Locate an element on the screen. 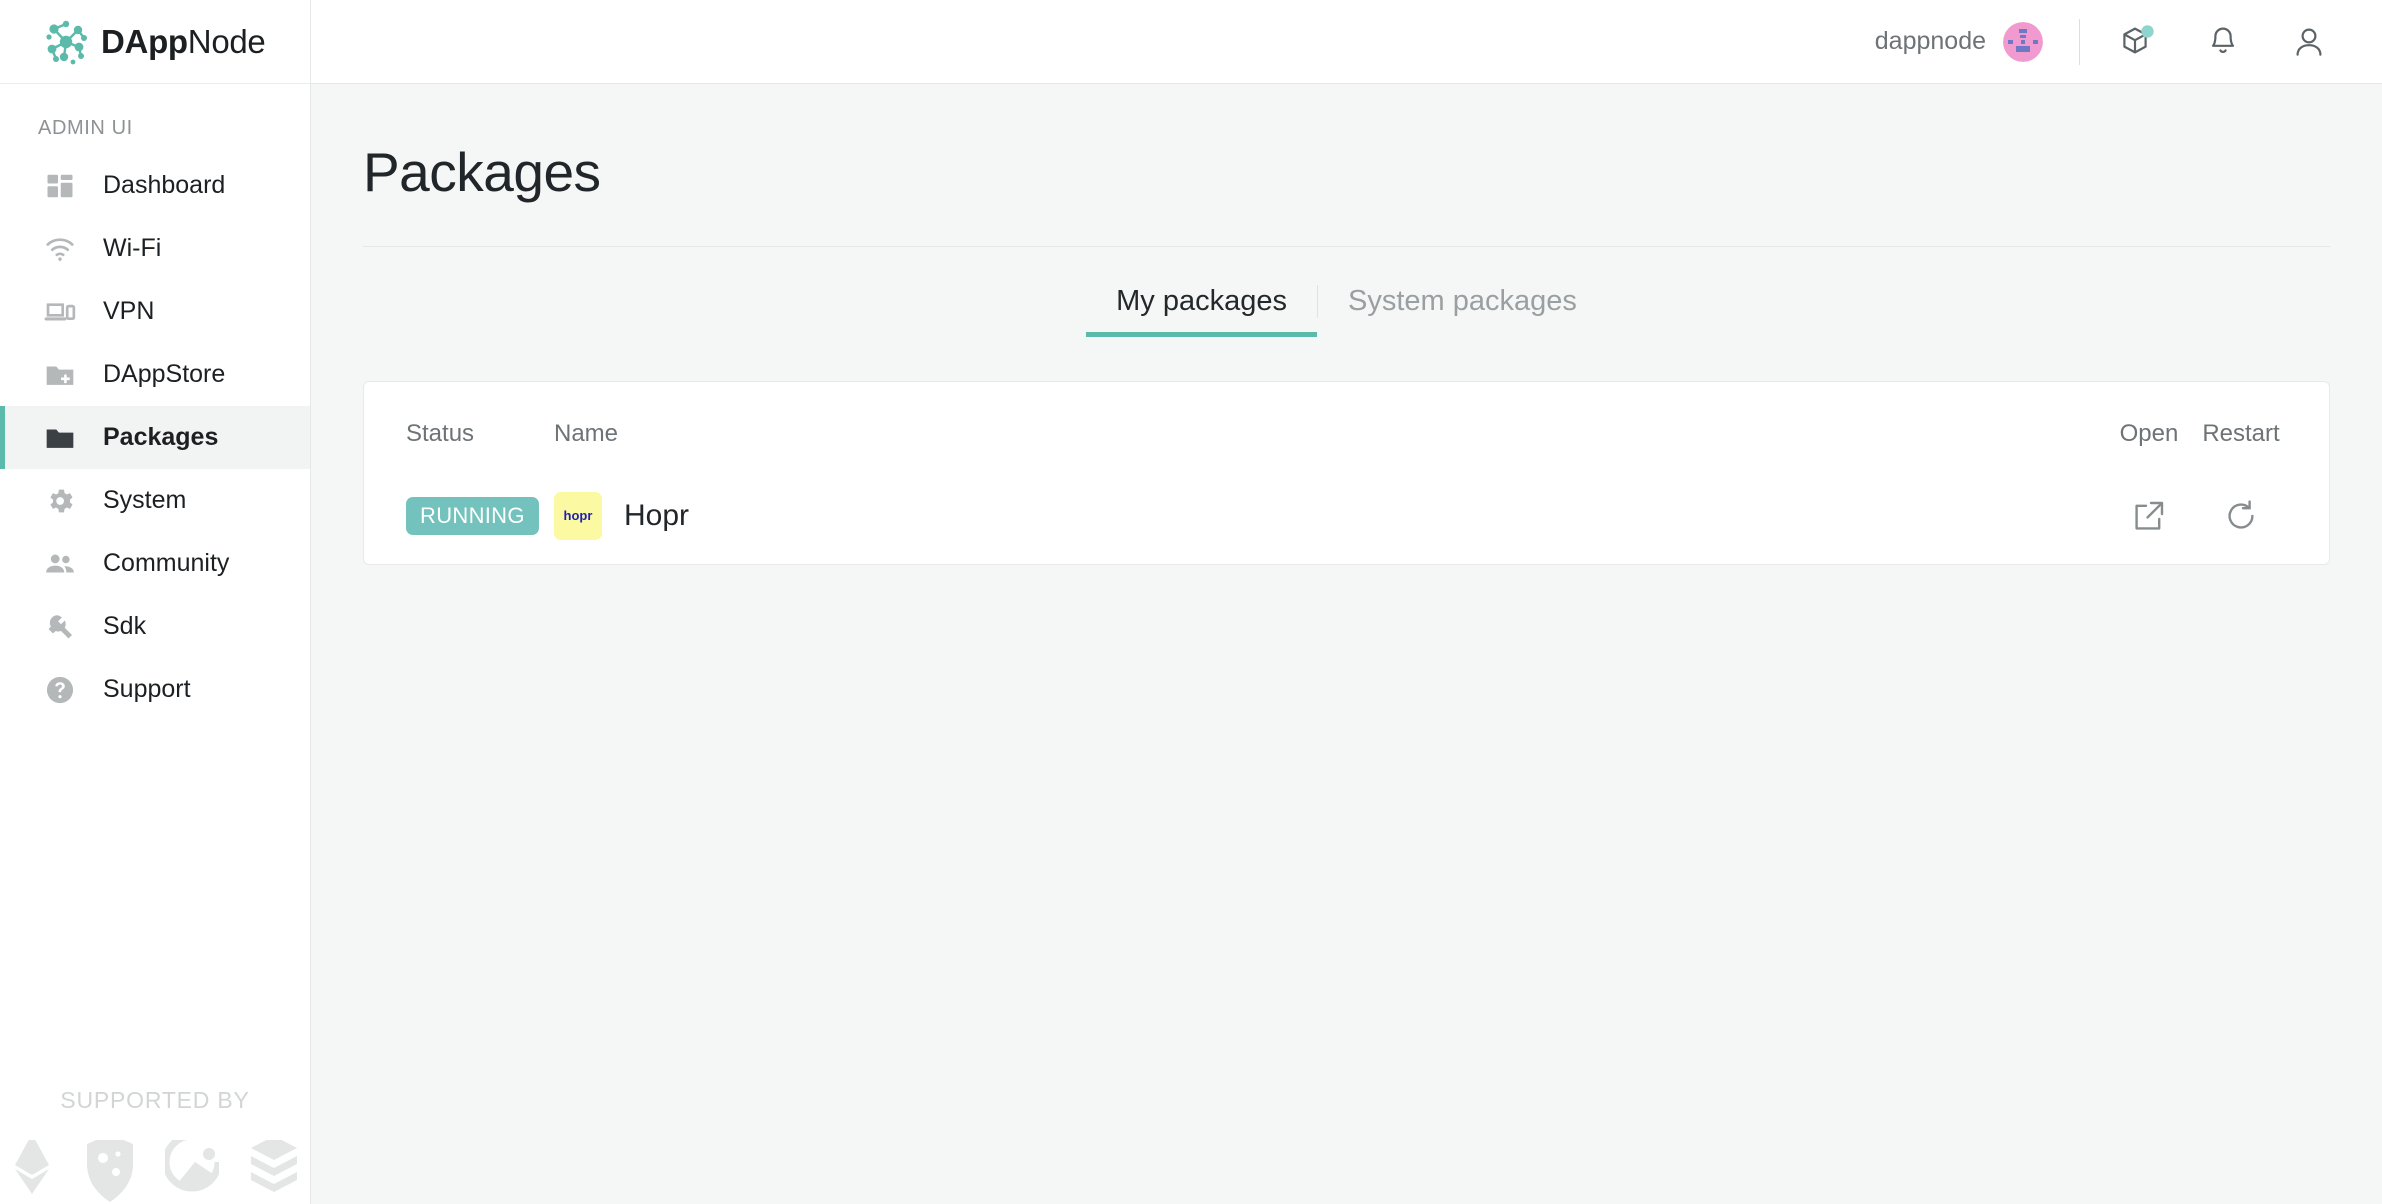 This screenshot has height=1204, width=2382. cube-icon is located at coordinates (2137, 42).